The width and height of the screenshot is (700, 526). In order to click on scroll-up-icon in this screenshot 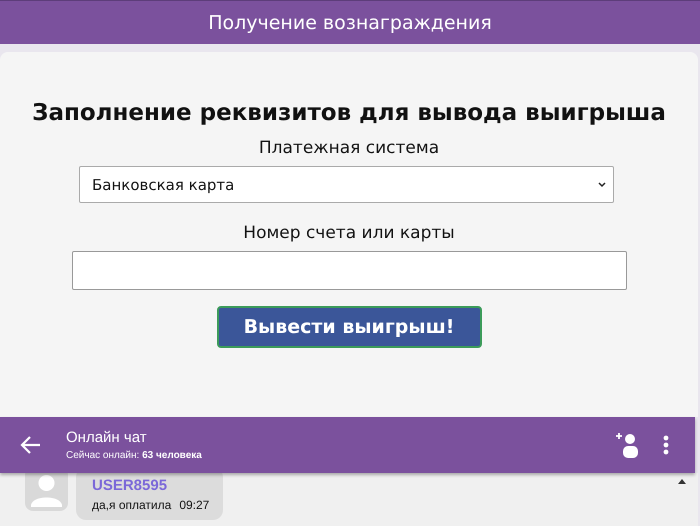, I will do `click(682, 481)`.